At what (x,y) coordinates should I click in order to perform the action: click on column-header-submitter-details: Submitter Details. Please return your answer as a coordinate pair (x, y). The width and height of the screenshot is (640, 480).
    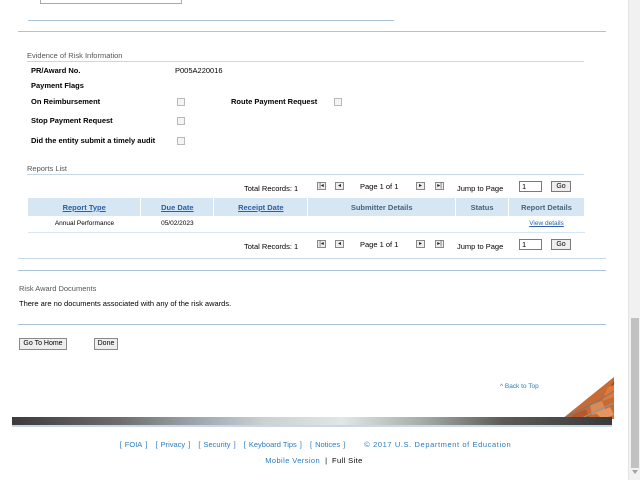
    Looking at the image, I should click on (382, 207).